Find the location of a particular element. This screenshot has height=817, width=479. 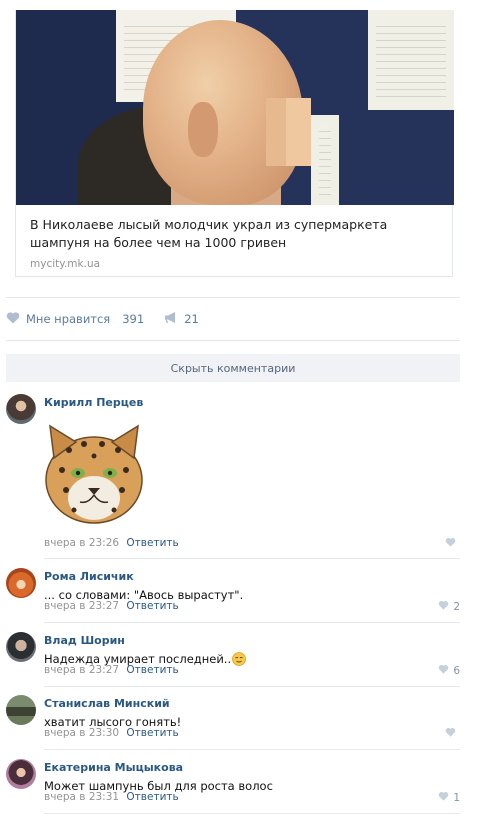

photo-face-blur is located at coordinates (298, 132).